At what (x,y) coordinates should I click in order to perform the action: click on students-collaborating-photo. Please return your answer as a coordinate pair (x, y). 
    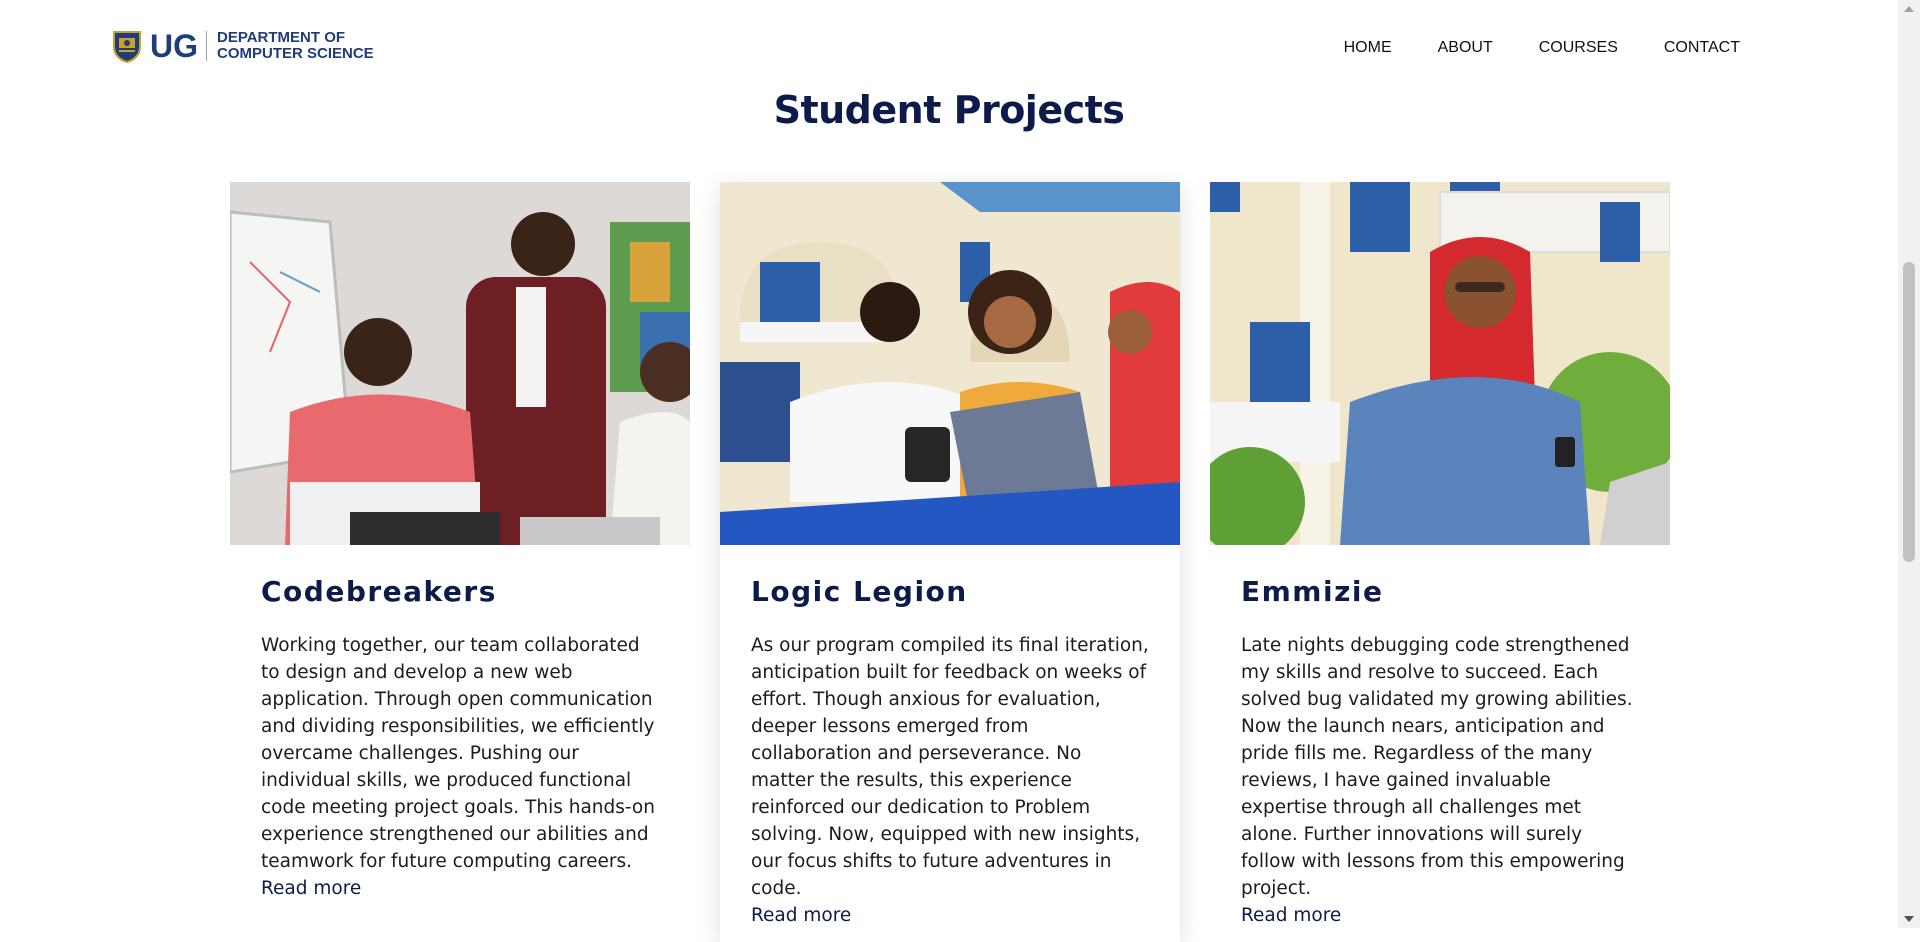
    Looking at the image, I should click on (460, 363).